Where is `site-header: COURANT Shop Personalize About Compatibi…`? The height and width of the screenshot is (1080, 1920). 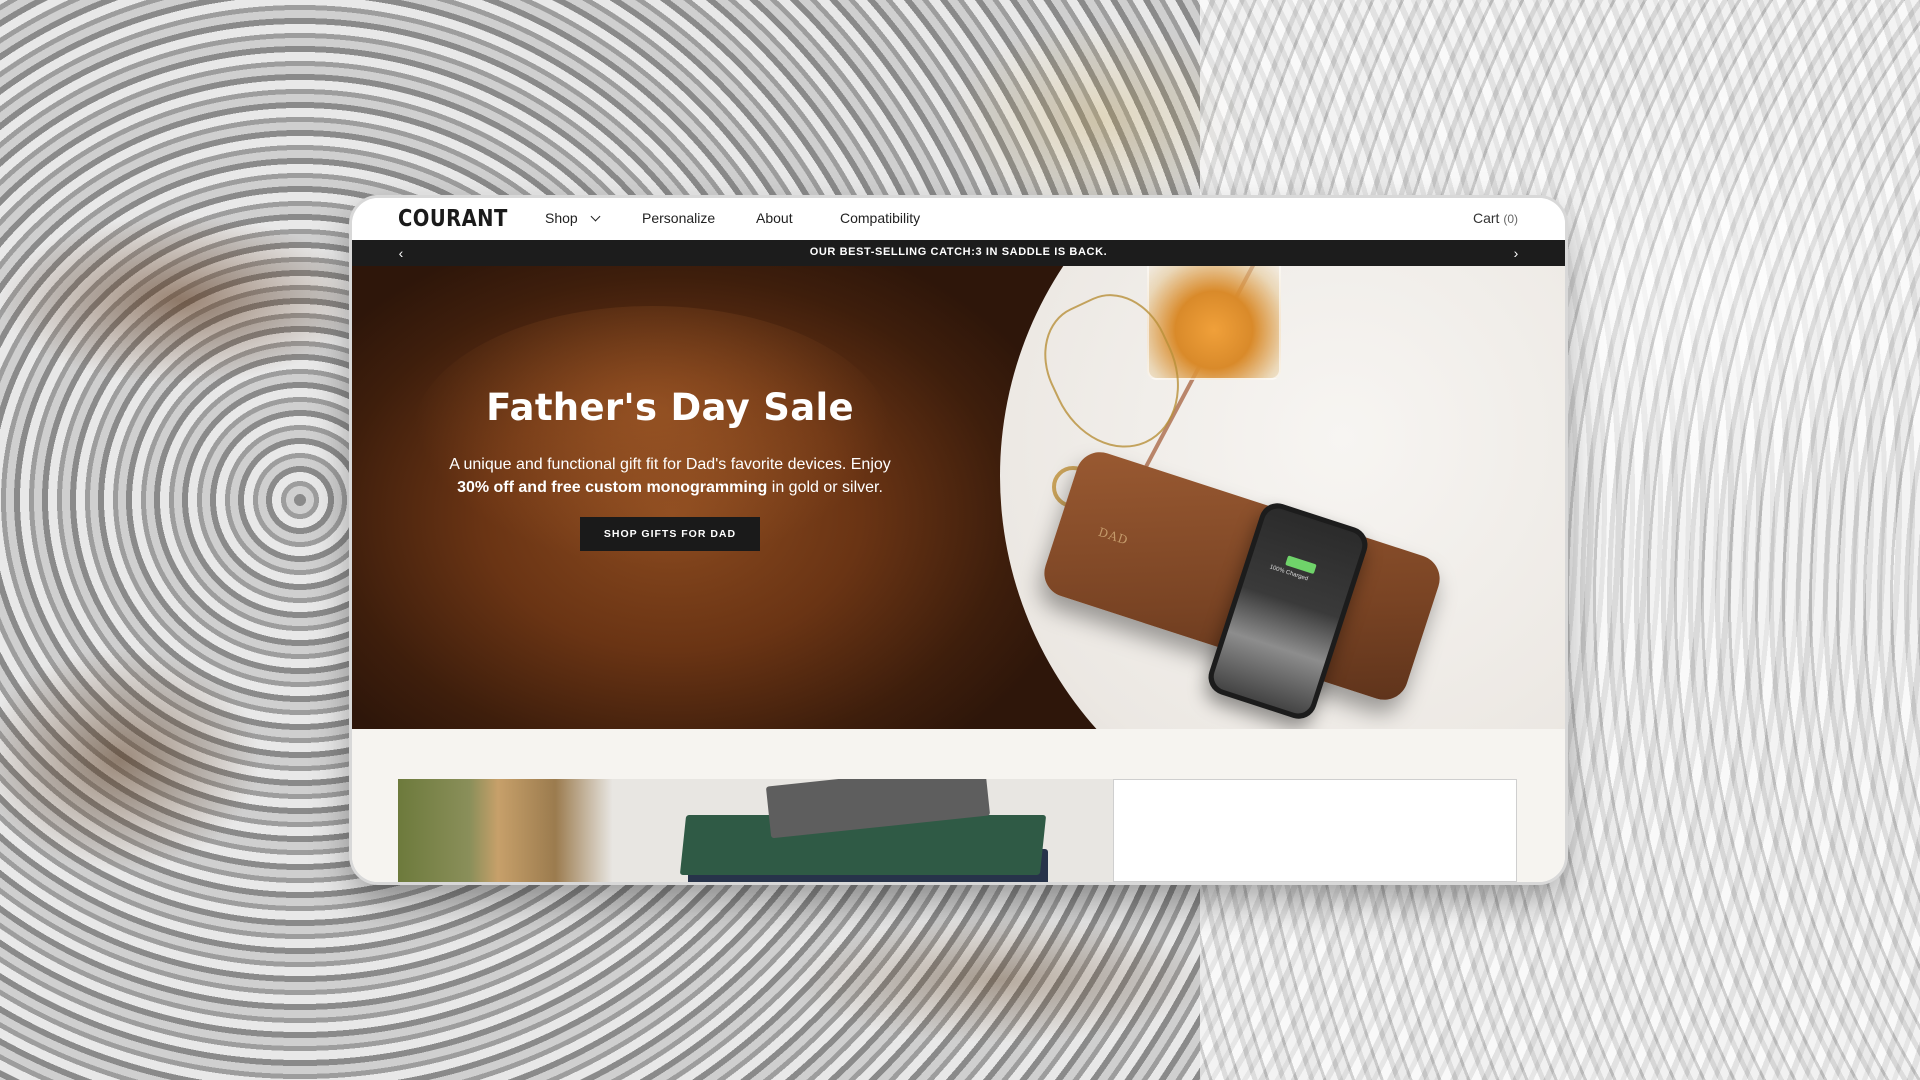
site-header: COURANT Shop Personalize About Compatibi… is located at coordinates (958, 219).